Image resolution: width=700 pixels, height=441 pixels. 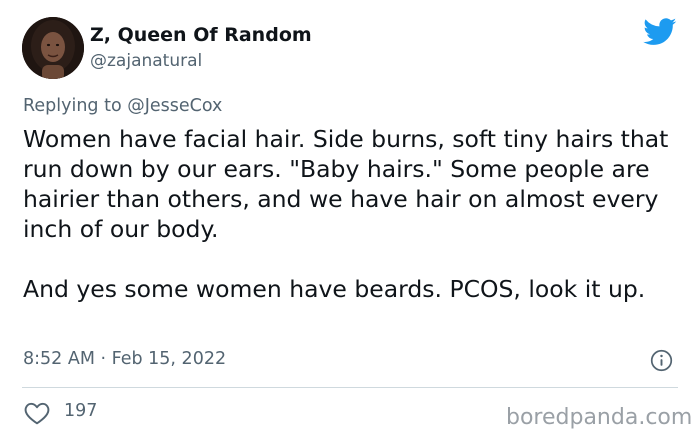 What do you see at coordinates (146, 61) in the screenshot?
I see `author-handle: @zajanatural` at bounding box center [146, 61].